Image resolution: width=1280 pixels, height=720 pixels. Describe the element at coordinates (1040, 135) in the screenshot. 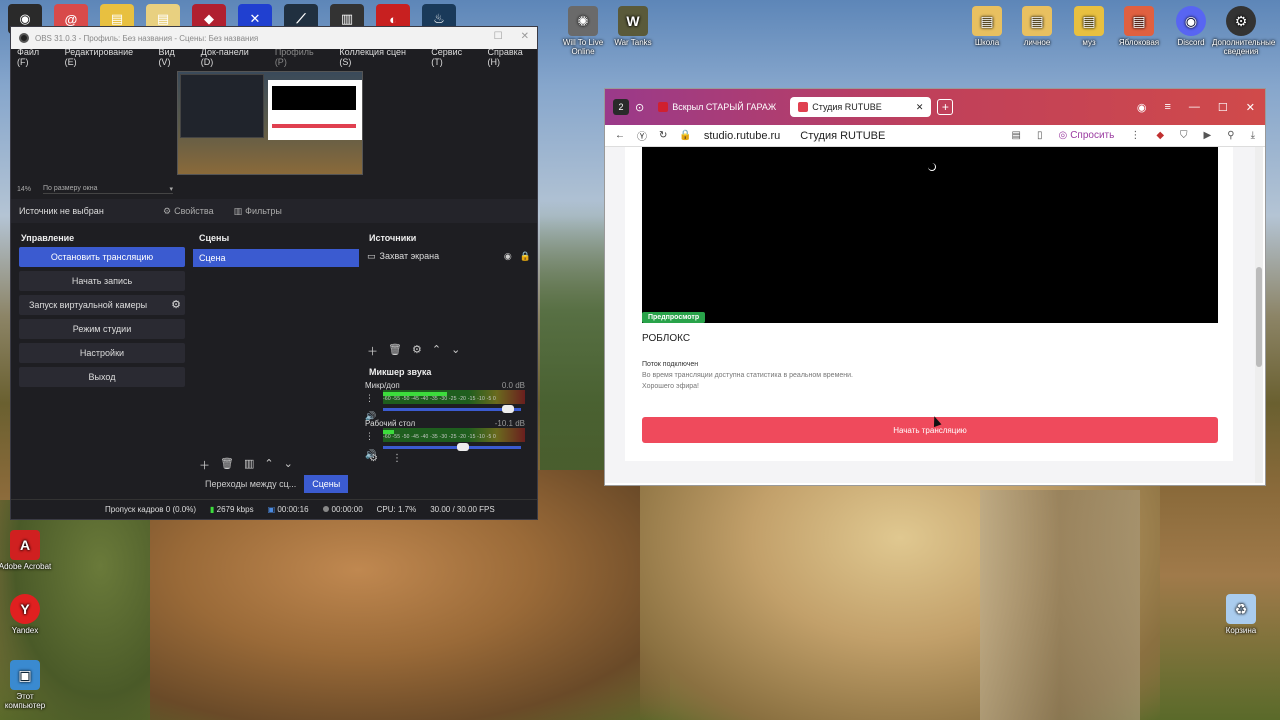

I see `bookmark-icon: ▯` at that location.